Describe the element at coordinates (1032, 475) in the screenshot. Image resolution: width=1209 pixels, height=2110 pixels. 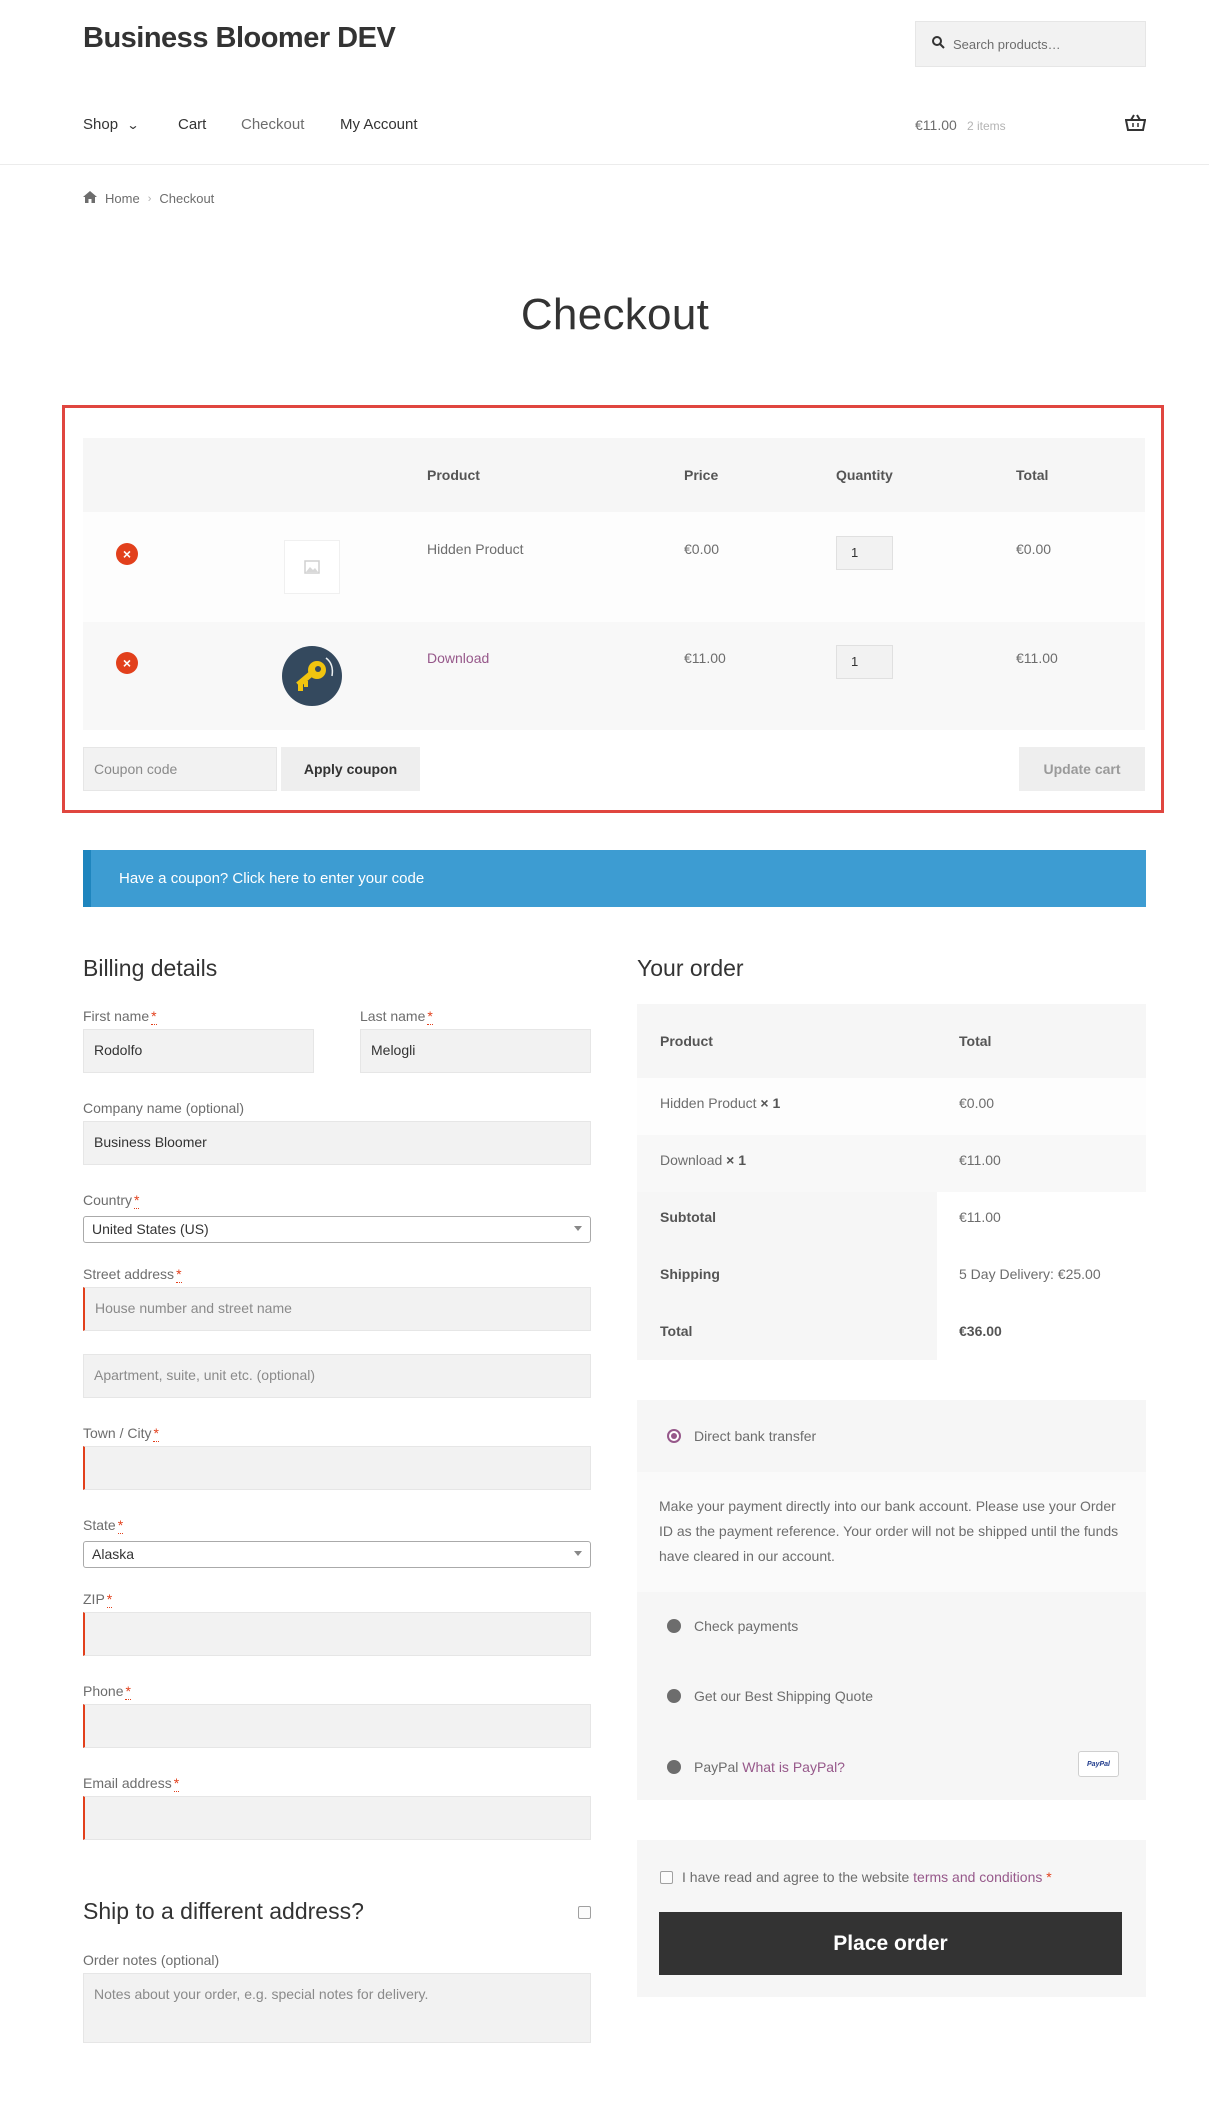
I see `cart-header-total: Total` at that location.